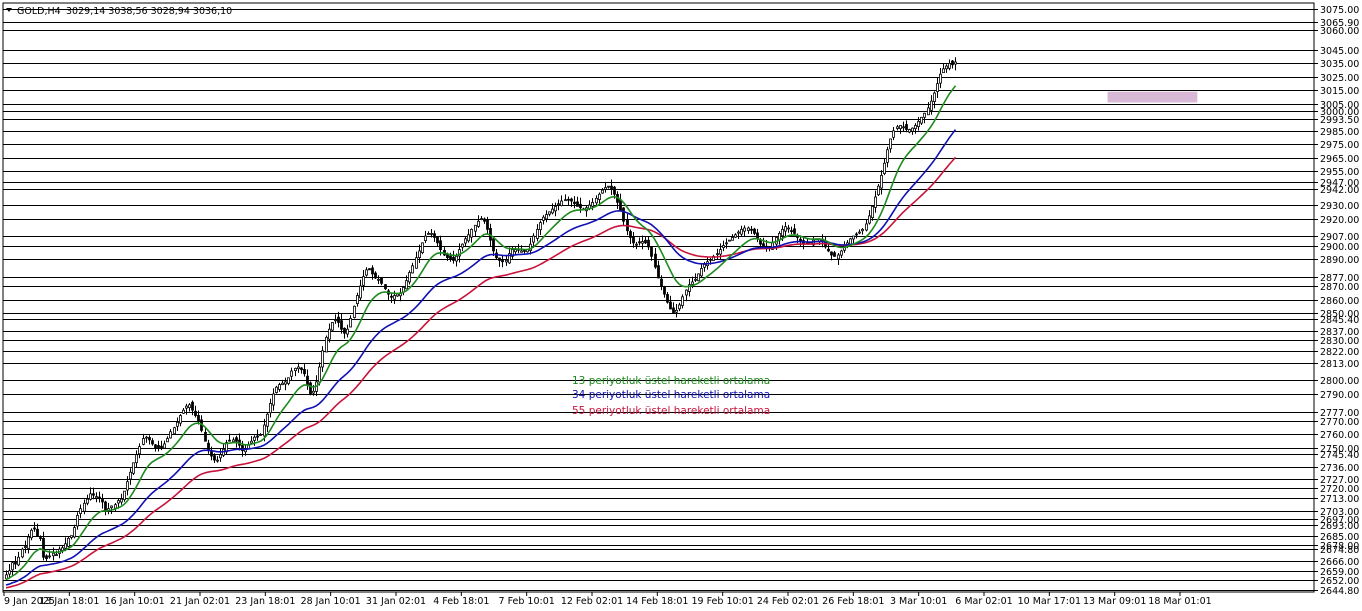 Image resolution: width=1362 pixels, height=611 pixels. I want to click on y-tick-label: 2845.40, so click(1339, 320).